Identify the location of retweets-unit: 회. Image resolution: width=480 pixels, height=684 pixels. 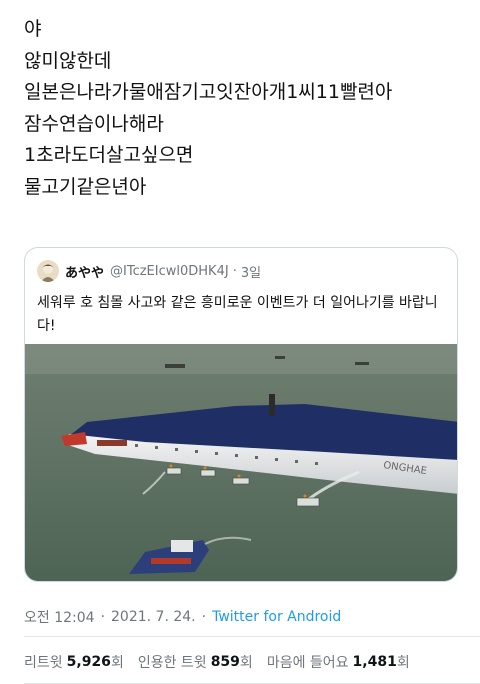
(117, 663).